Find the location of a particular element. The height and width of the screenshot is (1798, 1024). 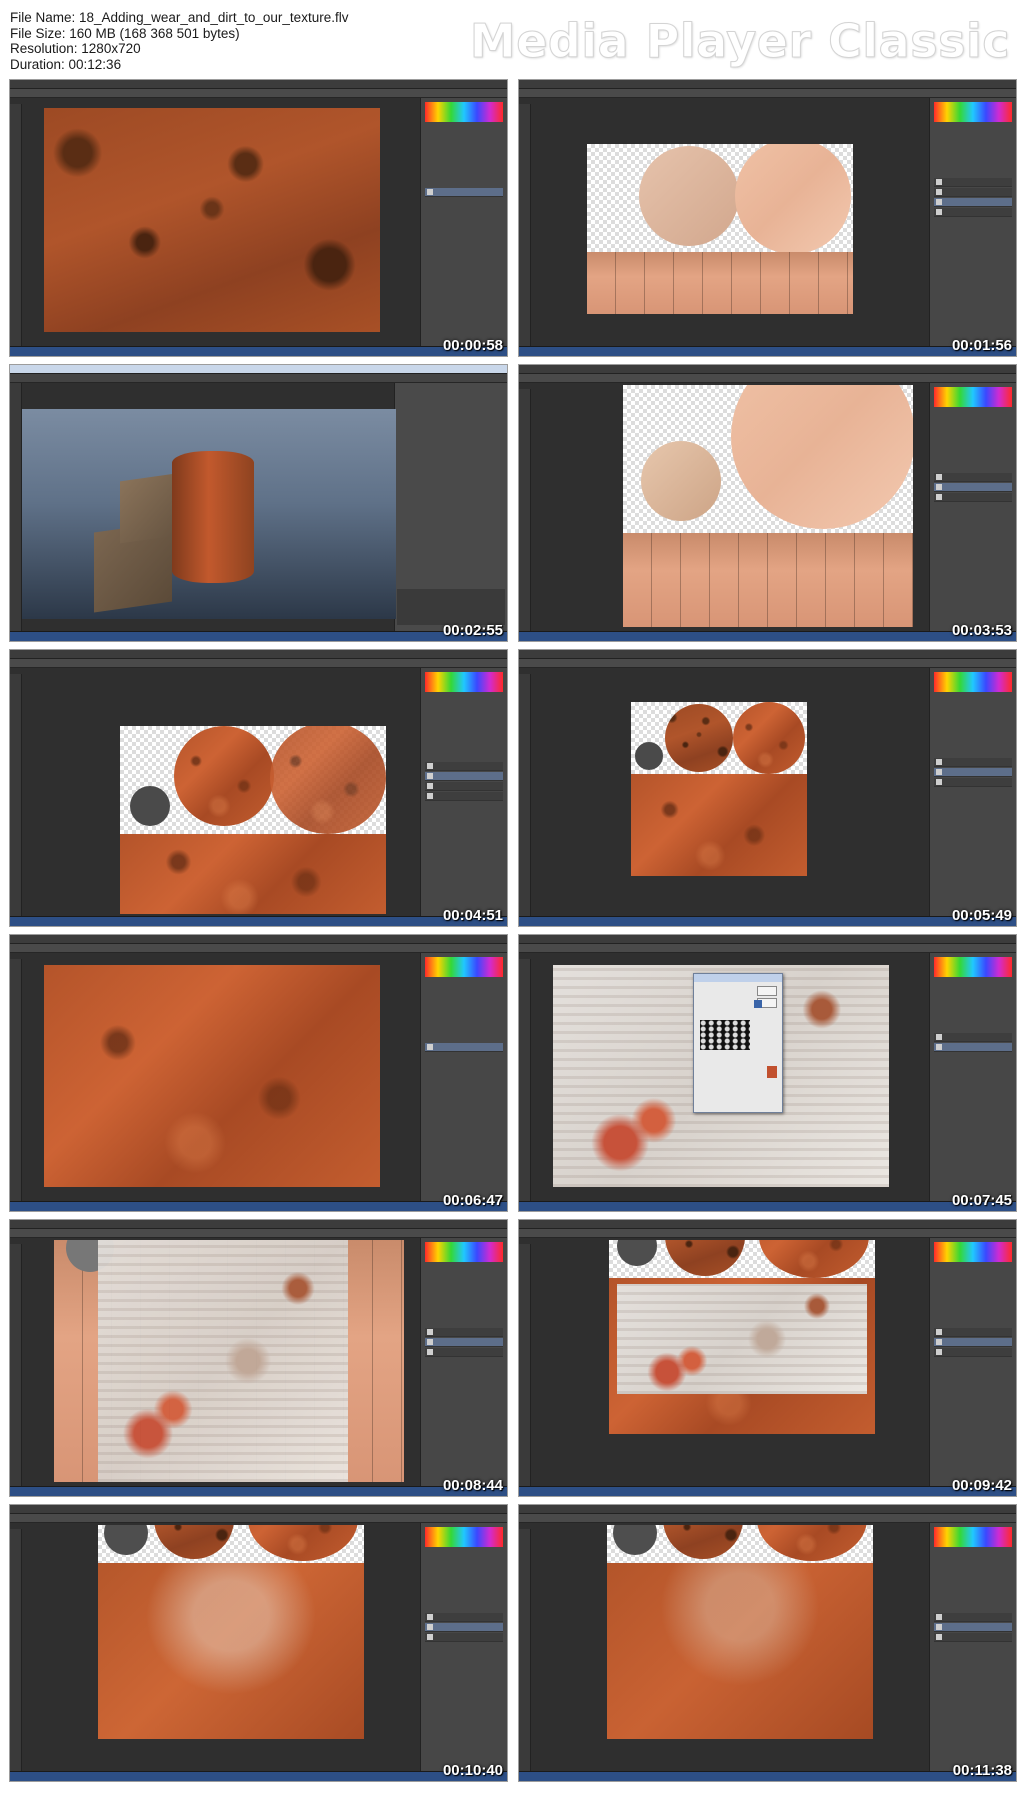

timestamp: 00:06:47 is located at coordinates (472, 1200).